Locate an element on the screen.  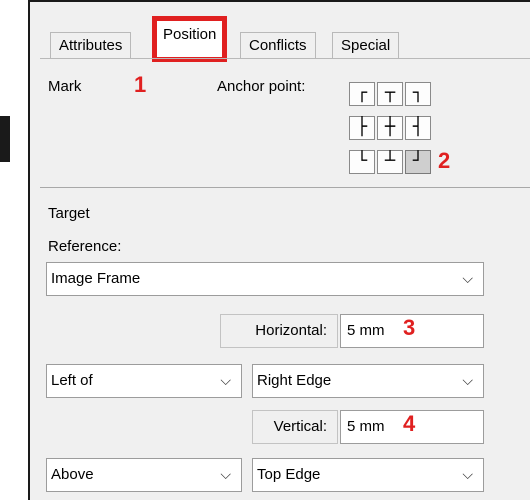
vertical-value: 5 mm is located at coordinates (366, 426).